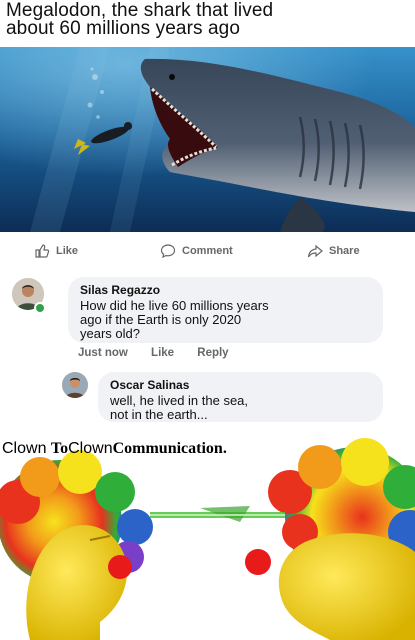 This screenshot has height=640, width=415. I want to click on reply-author: Oscar Salinas, so click(240, 385).